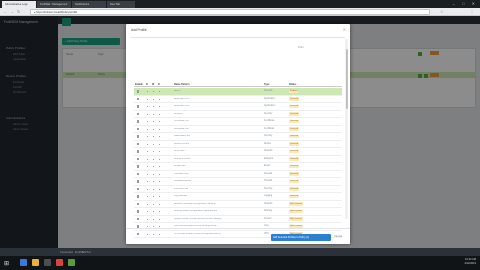  What do you see at coordinates (442, 11) in the screenshot?
I see `star-icon: ☆` at bounding box center [442, 11].